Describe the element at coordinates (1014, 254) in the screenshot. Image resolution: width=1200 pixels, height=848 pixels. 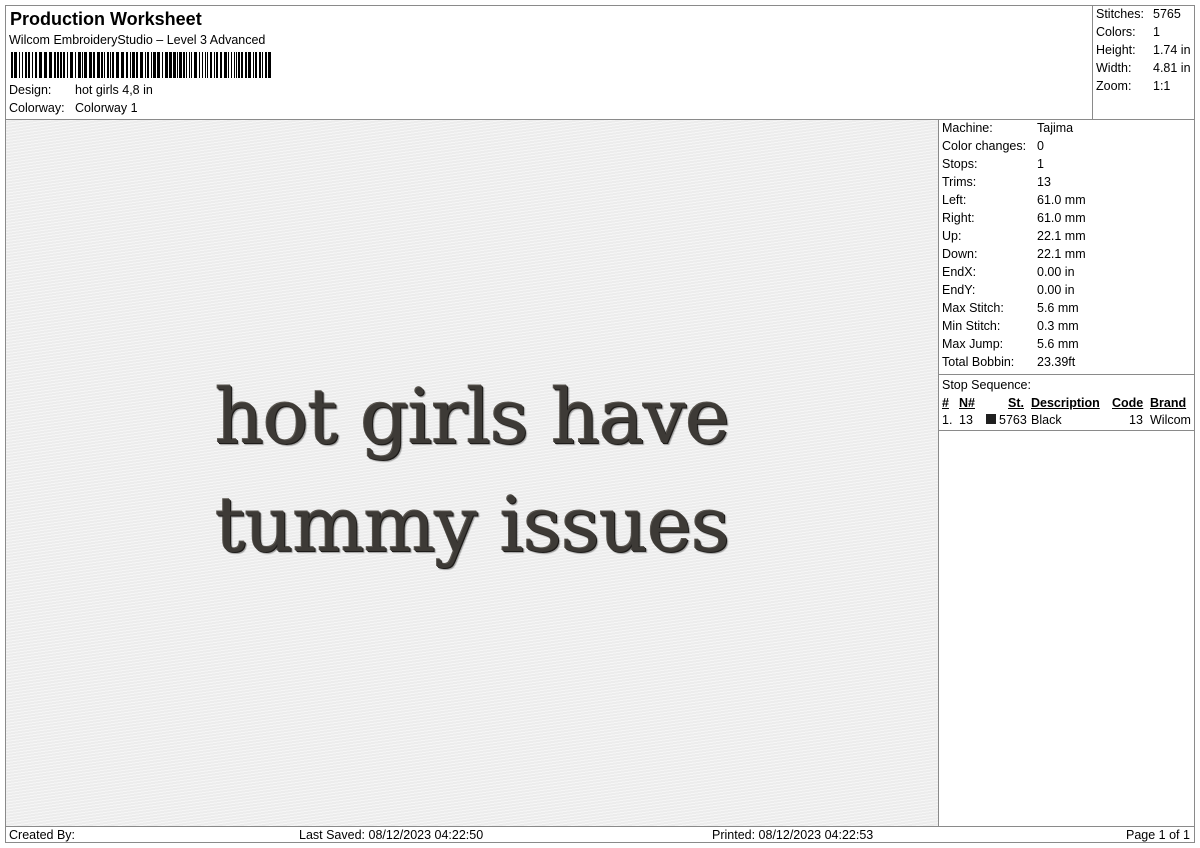
I see `machine-info-row: Down: 22.1 mm` at that location.